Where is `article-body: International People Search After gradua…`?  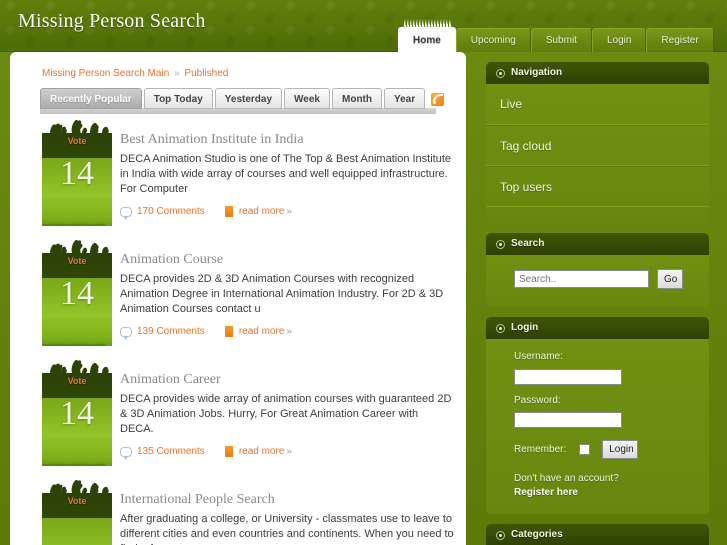
article-body: International People Search After gradua… is located at coordinates (288, 510).